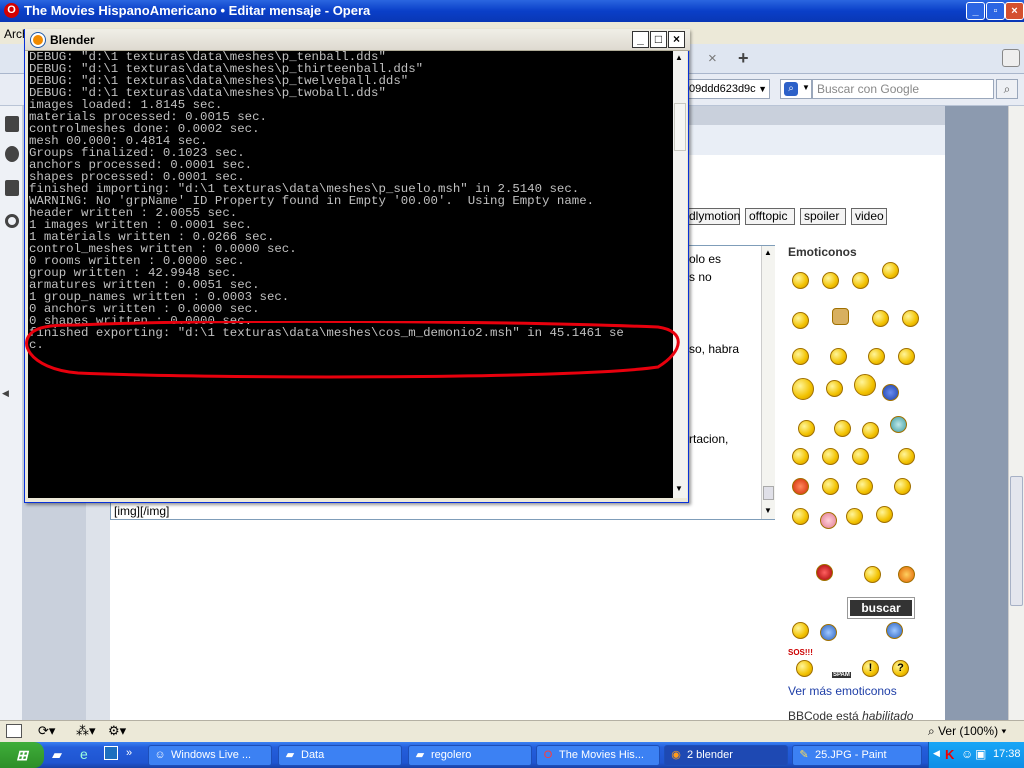 The image size is (1024, 768). I want to click on quicklaunch-folder-icon: ▰, so click(57, 755).